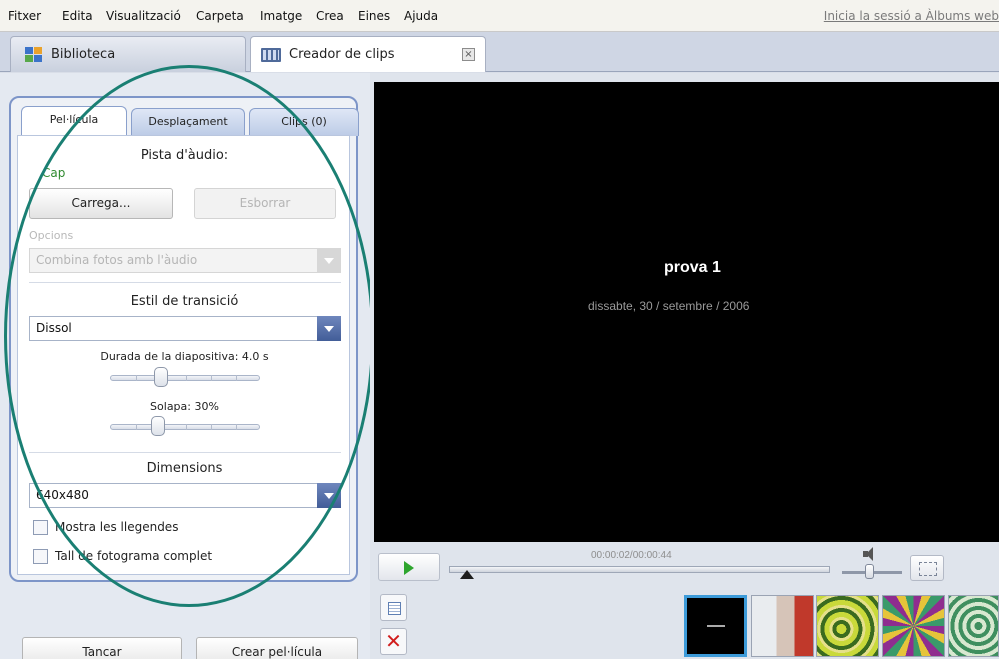  I want to click on tab-row: Biblioteca Creador de clips ×, so click(499, 52).